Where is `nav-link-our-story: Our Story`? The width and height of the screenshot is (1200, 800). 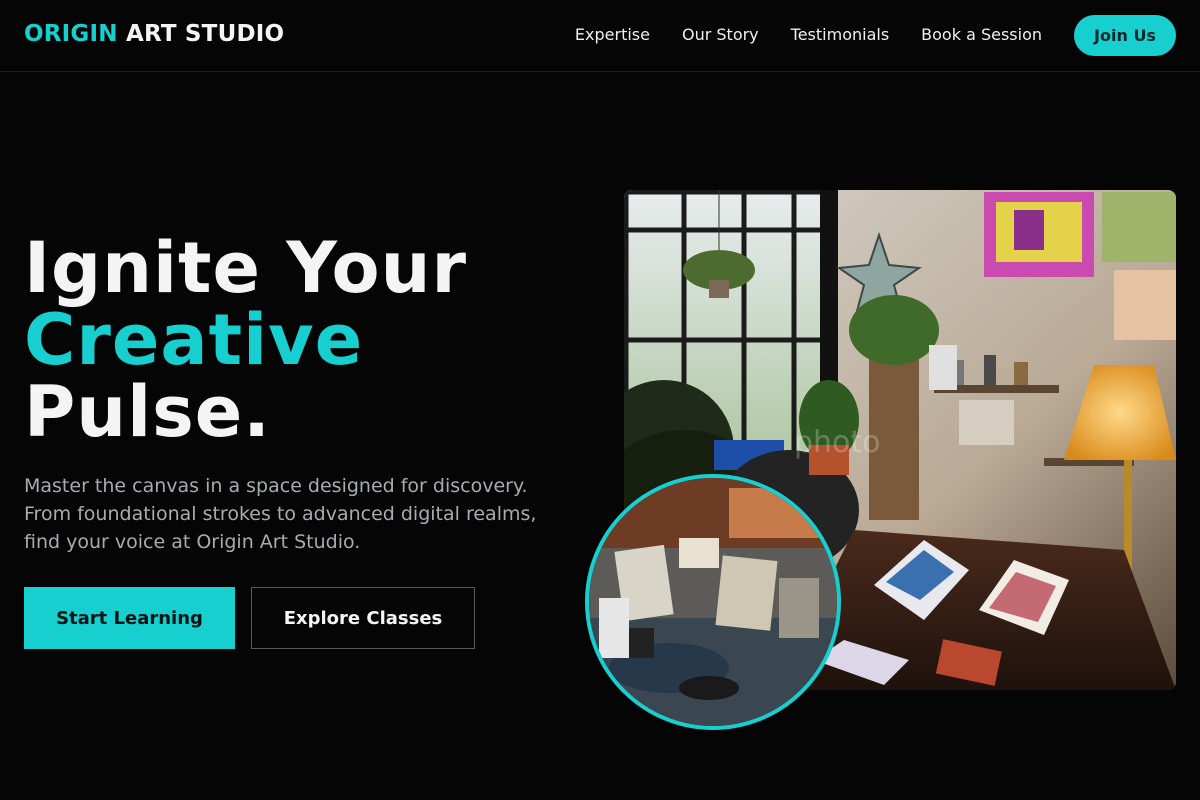
nav-link-our-story: Our Story is located at coordinates (720, 34).